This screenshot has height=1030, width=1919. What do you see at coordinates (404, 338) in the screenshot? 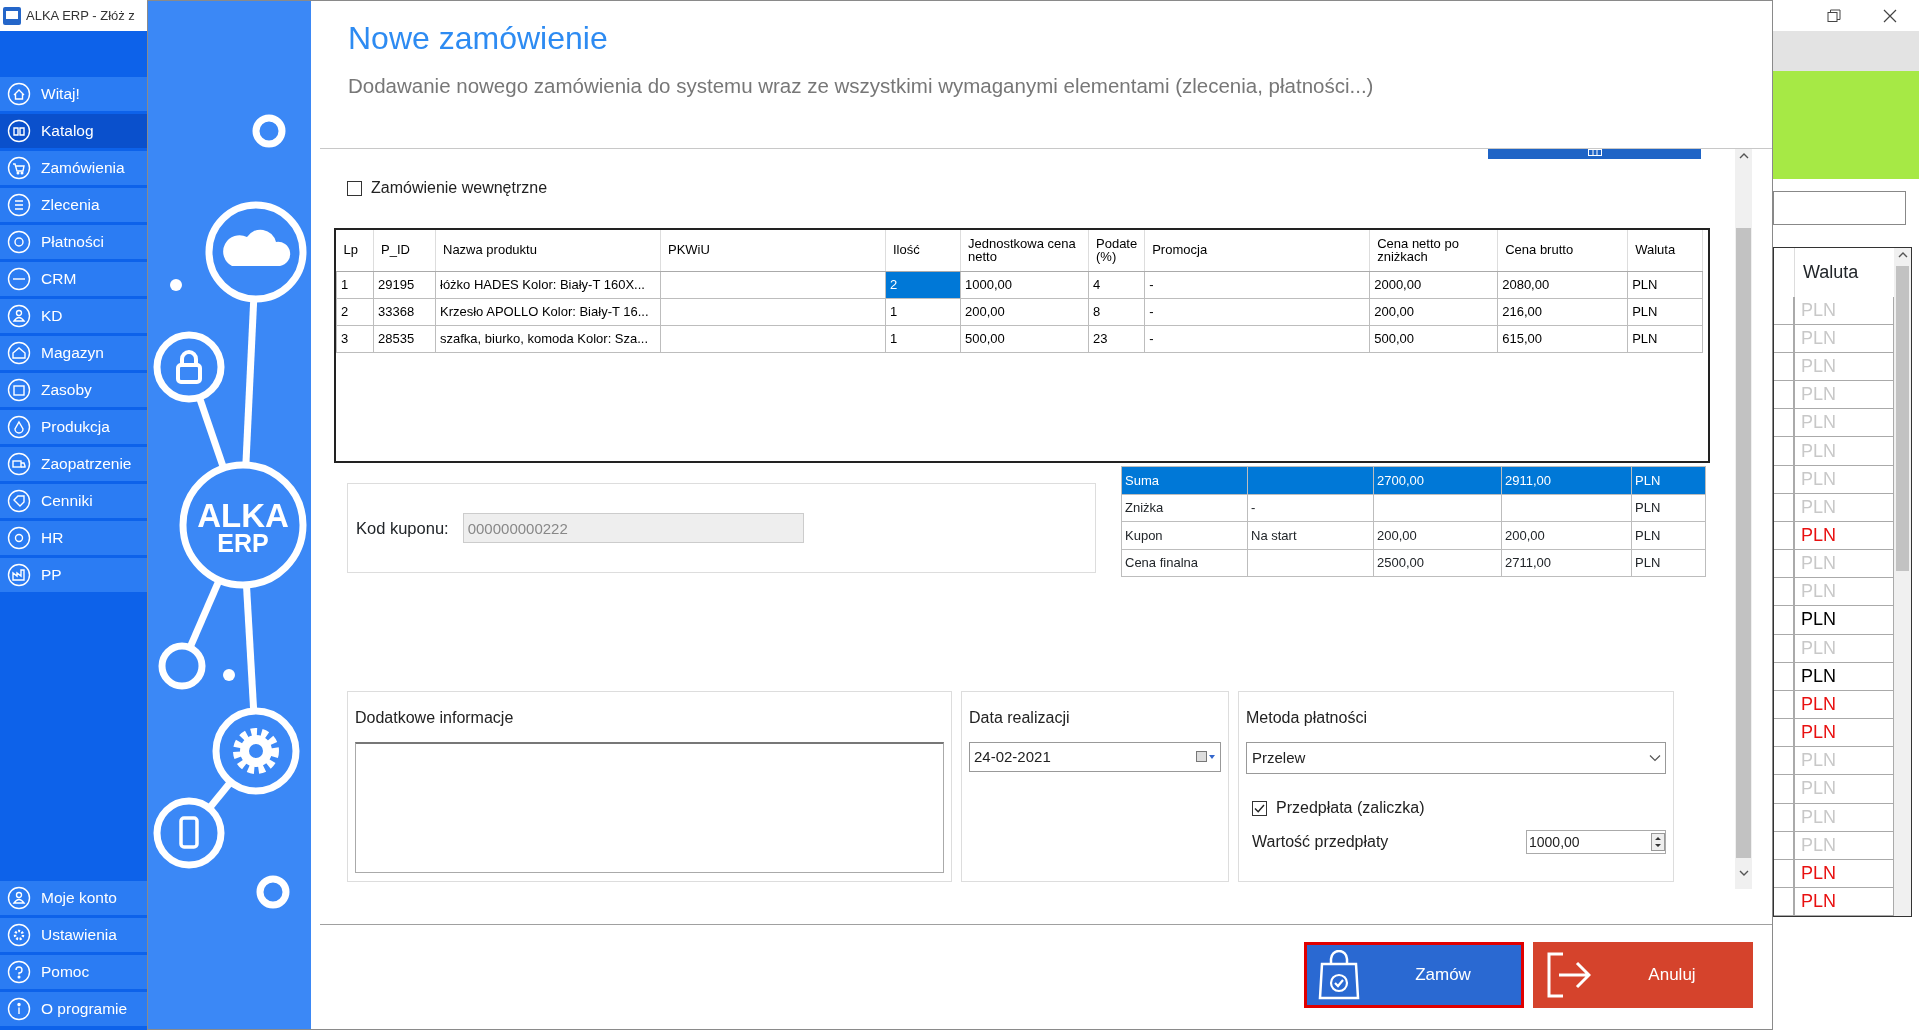
I see `table-cell: 28535` at bounding box center [404, 338].